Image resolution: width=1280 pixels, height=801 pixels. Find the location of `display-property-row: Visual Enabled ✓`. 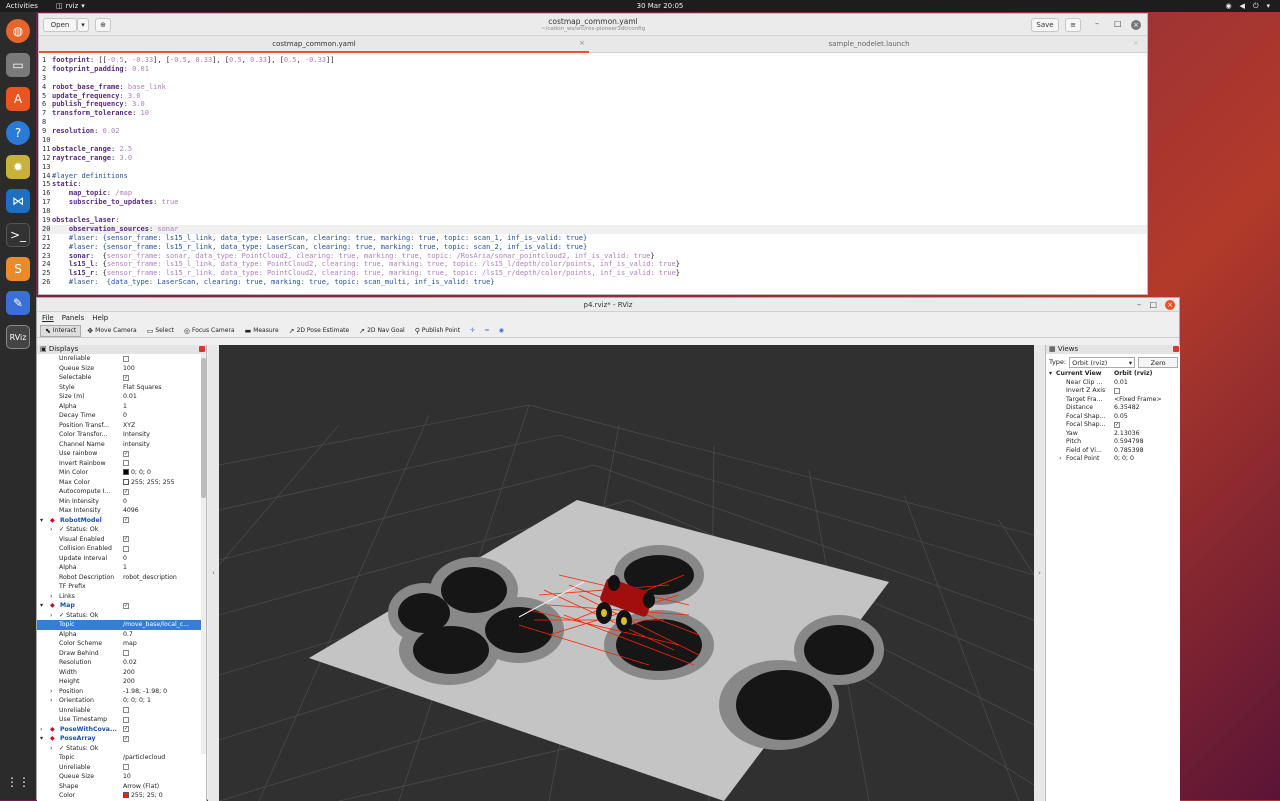

display-property-row: Visual Enabled ✓ is located at coordinates (121, 540).